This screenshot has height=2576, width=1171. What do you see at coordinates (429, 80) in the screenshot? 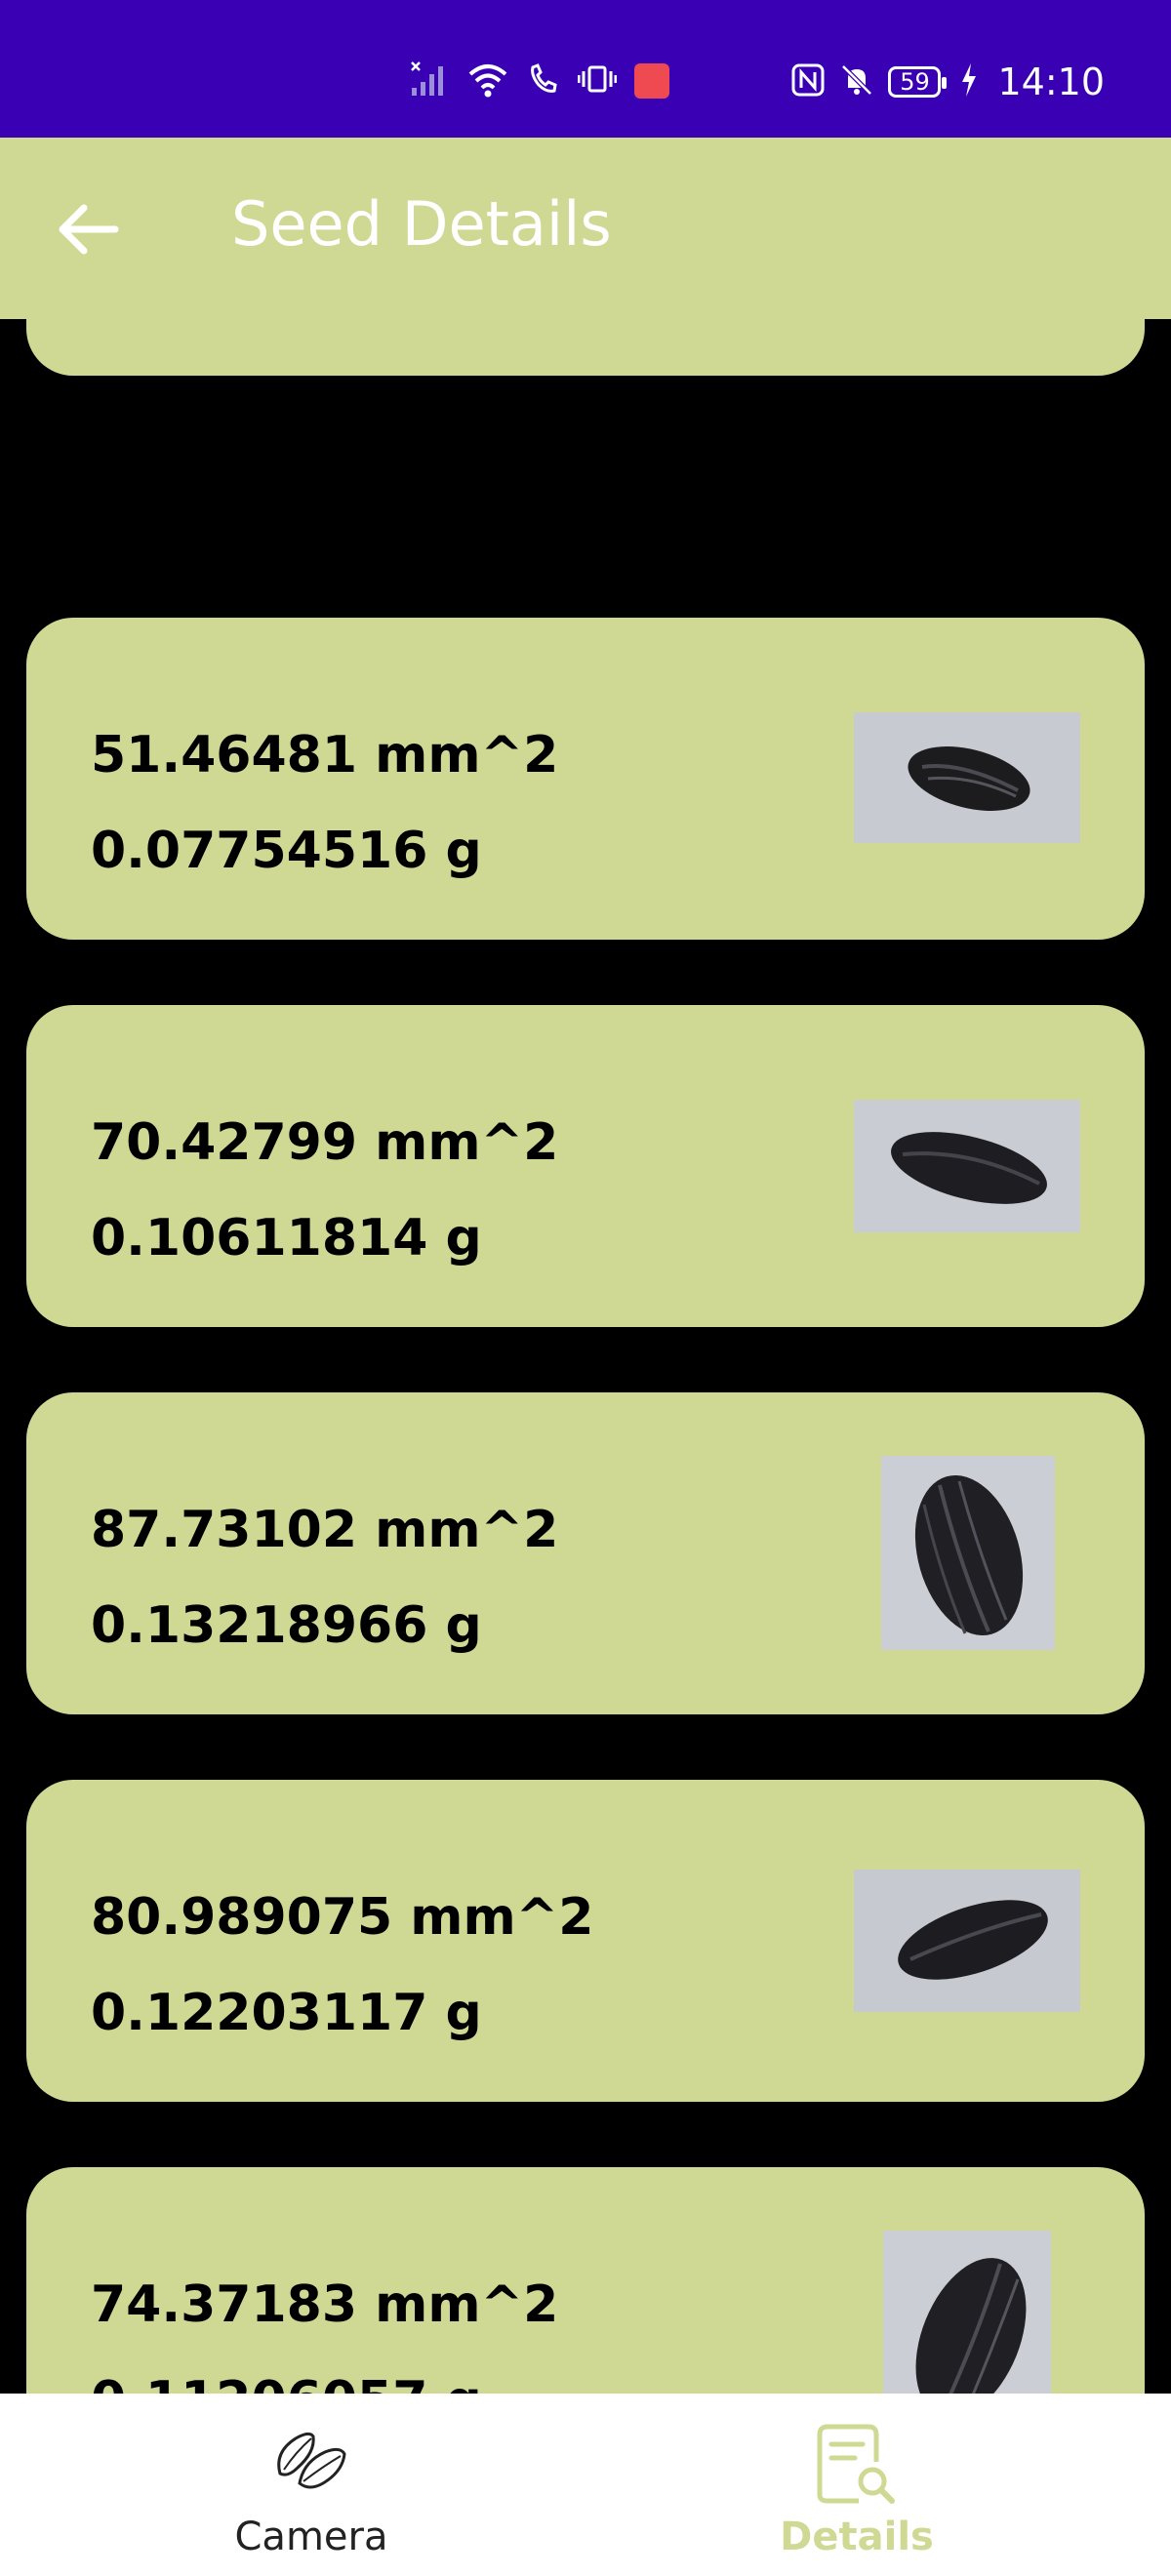
I see `signal-icon` at bounding box center [429, 80].